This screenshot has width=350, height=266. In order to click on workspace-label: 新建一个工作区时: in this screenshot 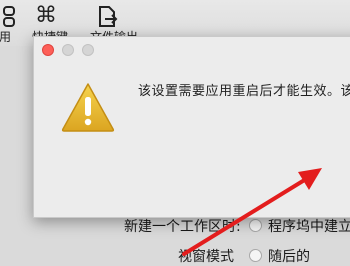, I will do `click(182, 227)`.